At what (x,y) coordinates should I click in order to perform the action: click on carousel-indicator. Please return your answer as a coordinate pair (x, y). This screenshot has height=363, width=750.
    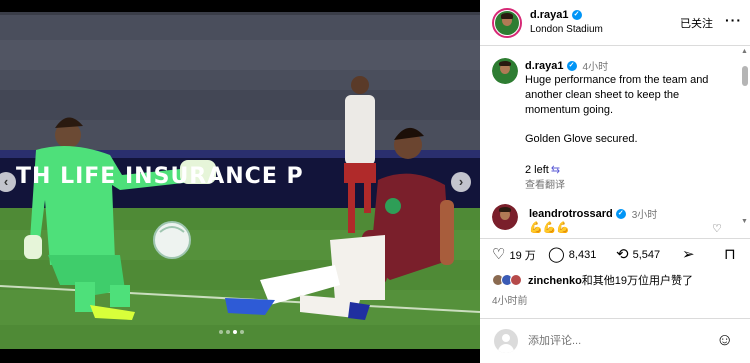
    Looking at the image, I should click on (231, 332).